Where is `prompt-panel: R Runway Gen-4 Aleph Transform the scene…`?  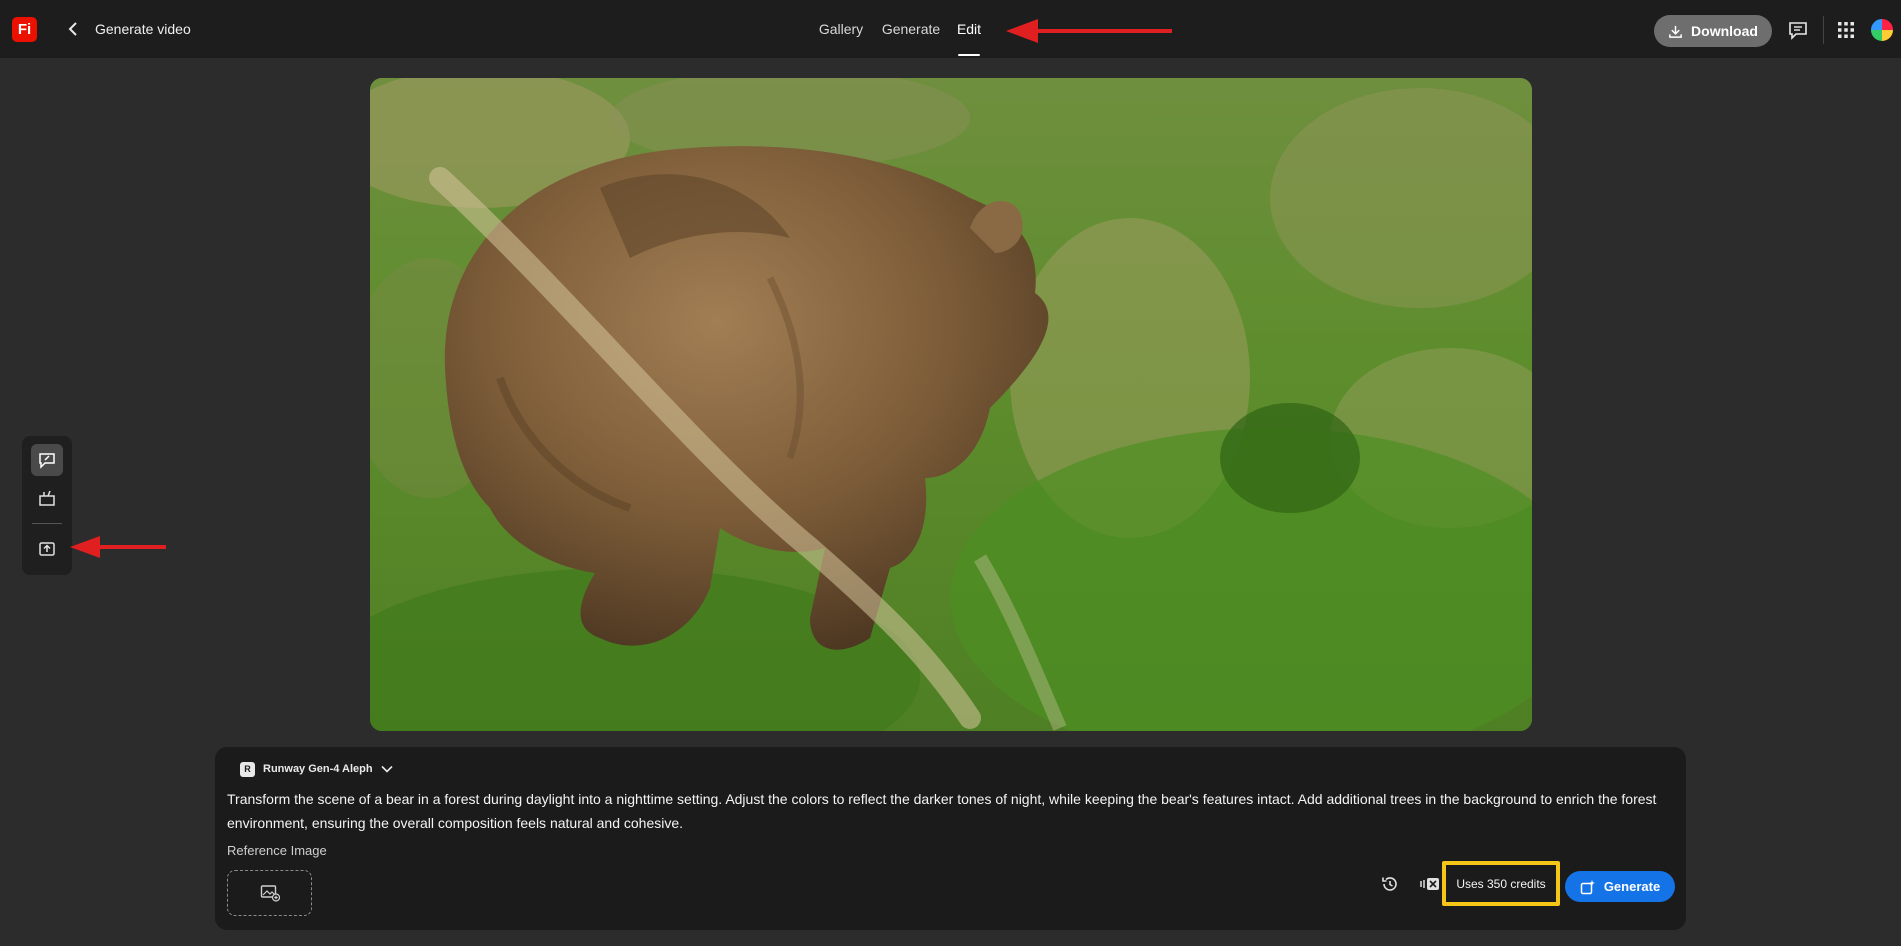 prompt-panel: R Runway Gen-4 Aleph Transform the scene… is located at coordinates (950, 838).